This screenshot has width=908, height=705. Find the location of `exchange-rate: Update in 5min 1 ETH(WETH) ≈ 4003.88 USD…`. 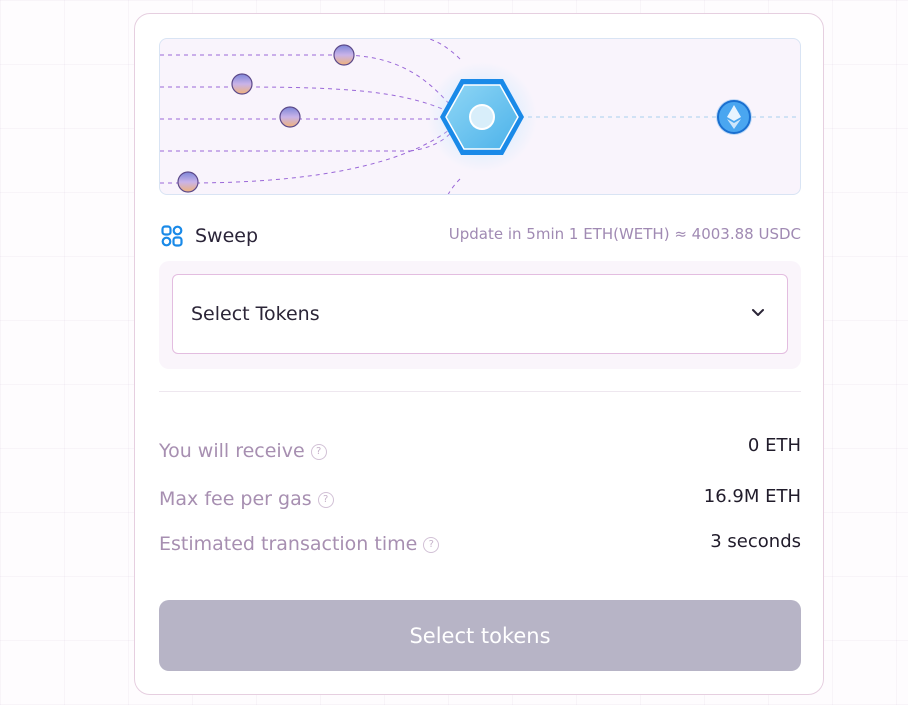

exchange-rate: Update in 5min 1 ETH(WETH) ≈ 4003.88 USD… is located at coordinates (624, 234).